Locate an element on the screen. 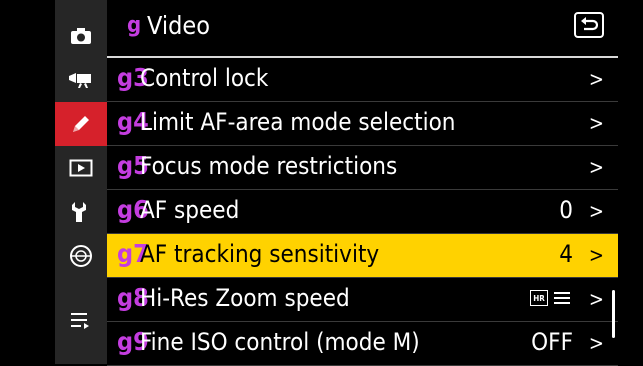  network-icon is located at coordinates (81, 256).